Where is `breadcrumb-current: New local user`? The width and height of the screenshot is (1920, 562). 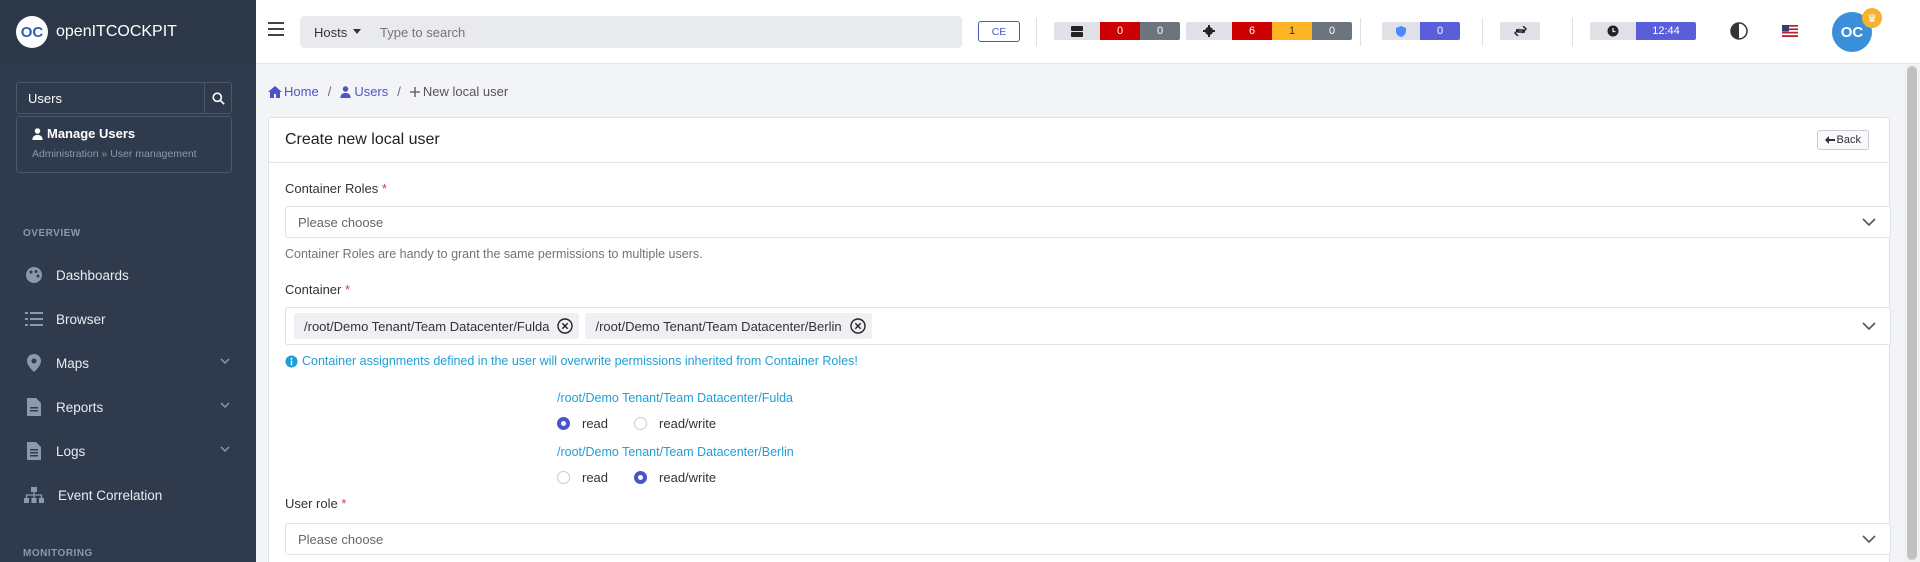 breadcrumb-current: New local user is located at coordinates (458, 91).